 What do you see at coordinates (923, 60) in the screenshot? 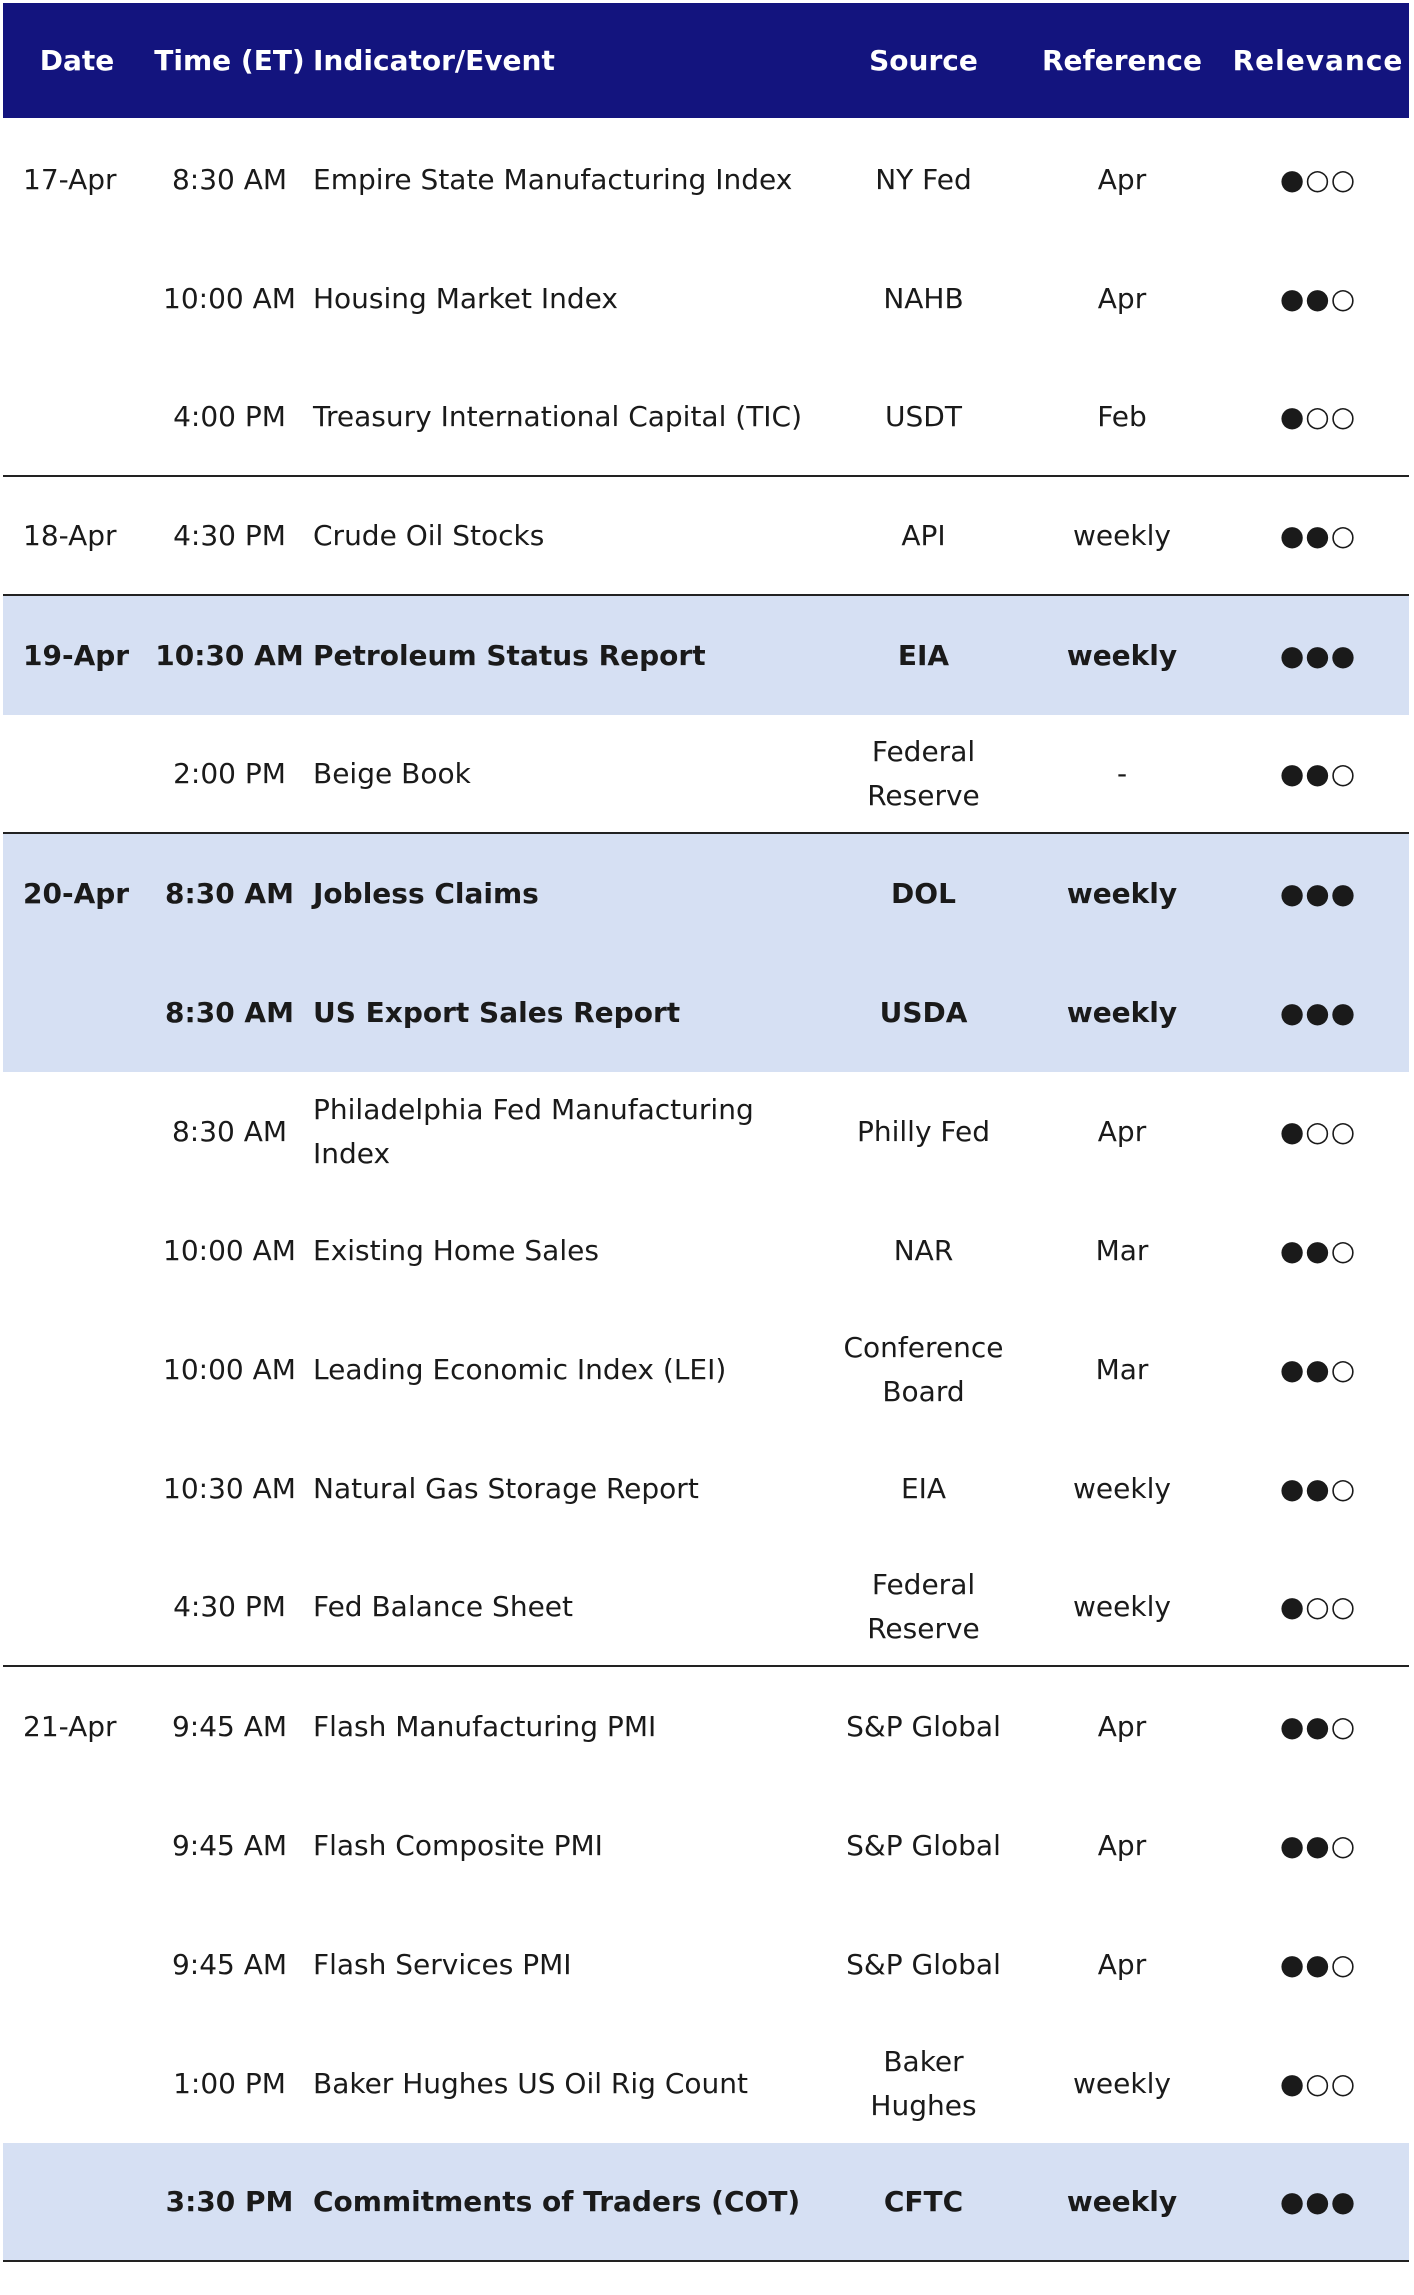
I see `header-source: Source` at bounding box center [923, 60].